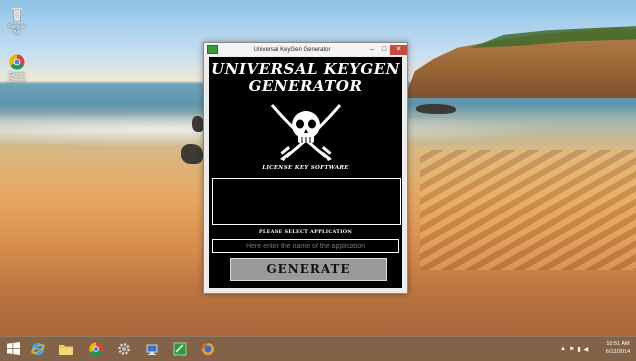  Describe the element at coordinates (123, 348) in the screenshot. I see `settings-icon` at that location.